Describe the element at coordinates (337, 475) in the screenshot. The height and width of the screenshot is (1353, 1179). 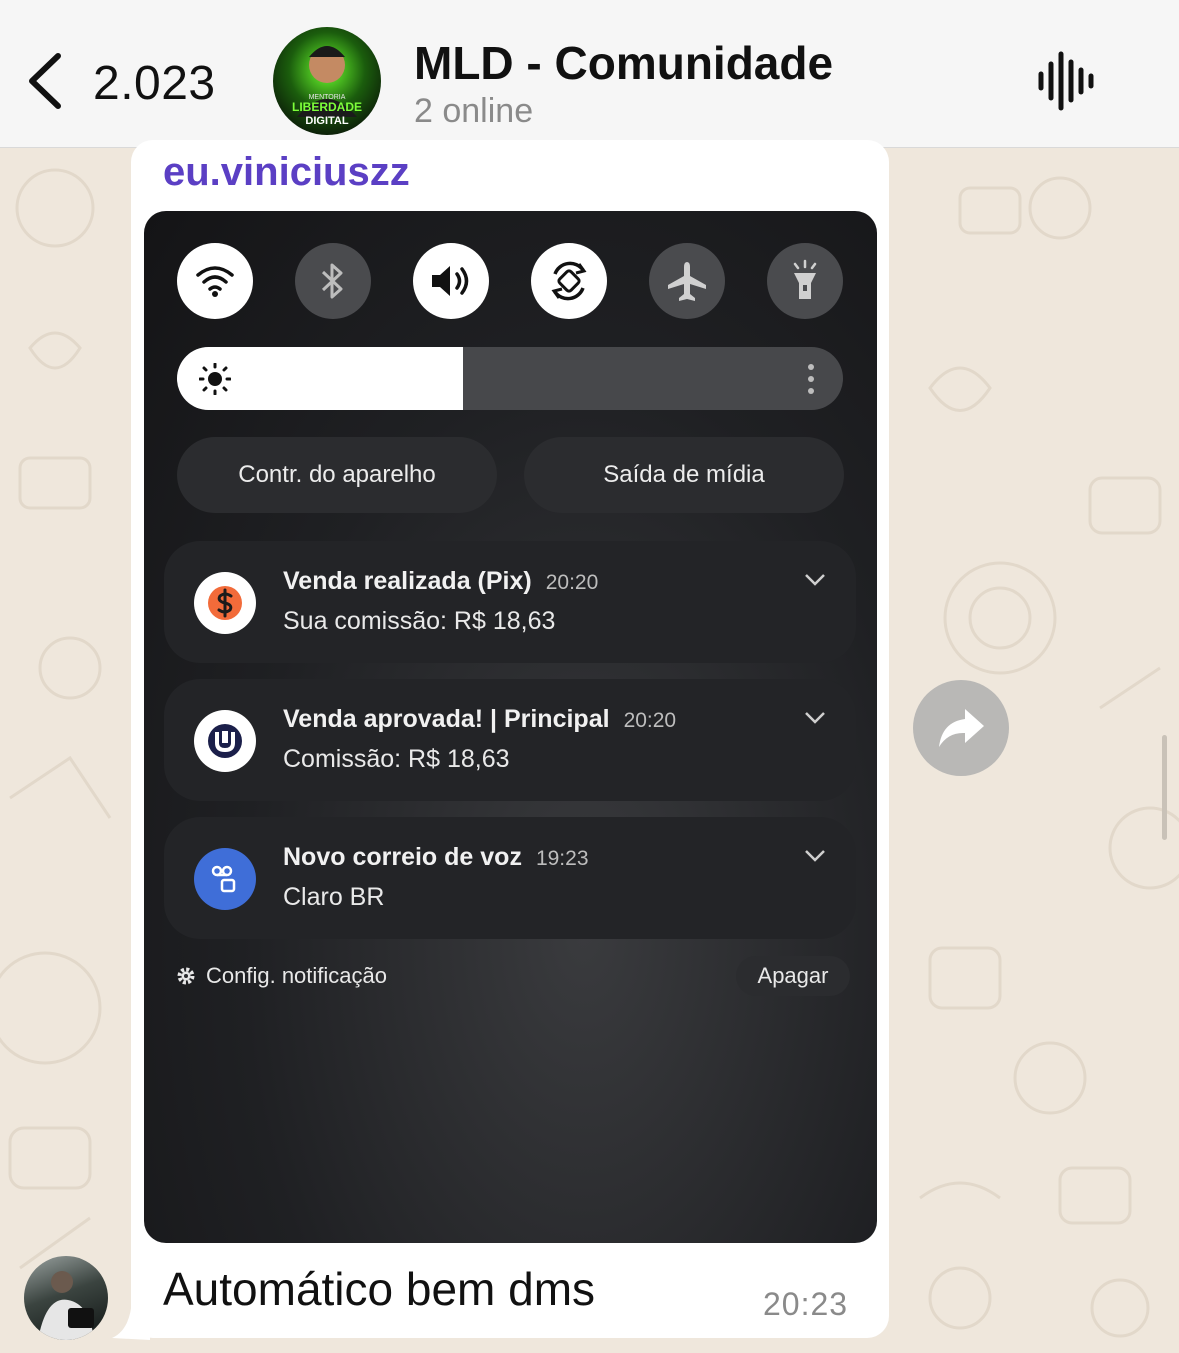
I see `device-control-button: Contr. do aparelho` at that location.